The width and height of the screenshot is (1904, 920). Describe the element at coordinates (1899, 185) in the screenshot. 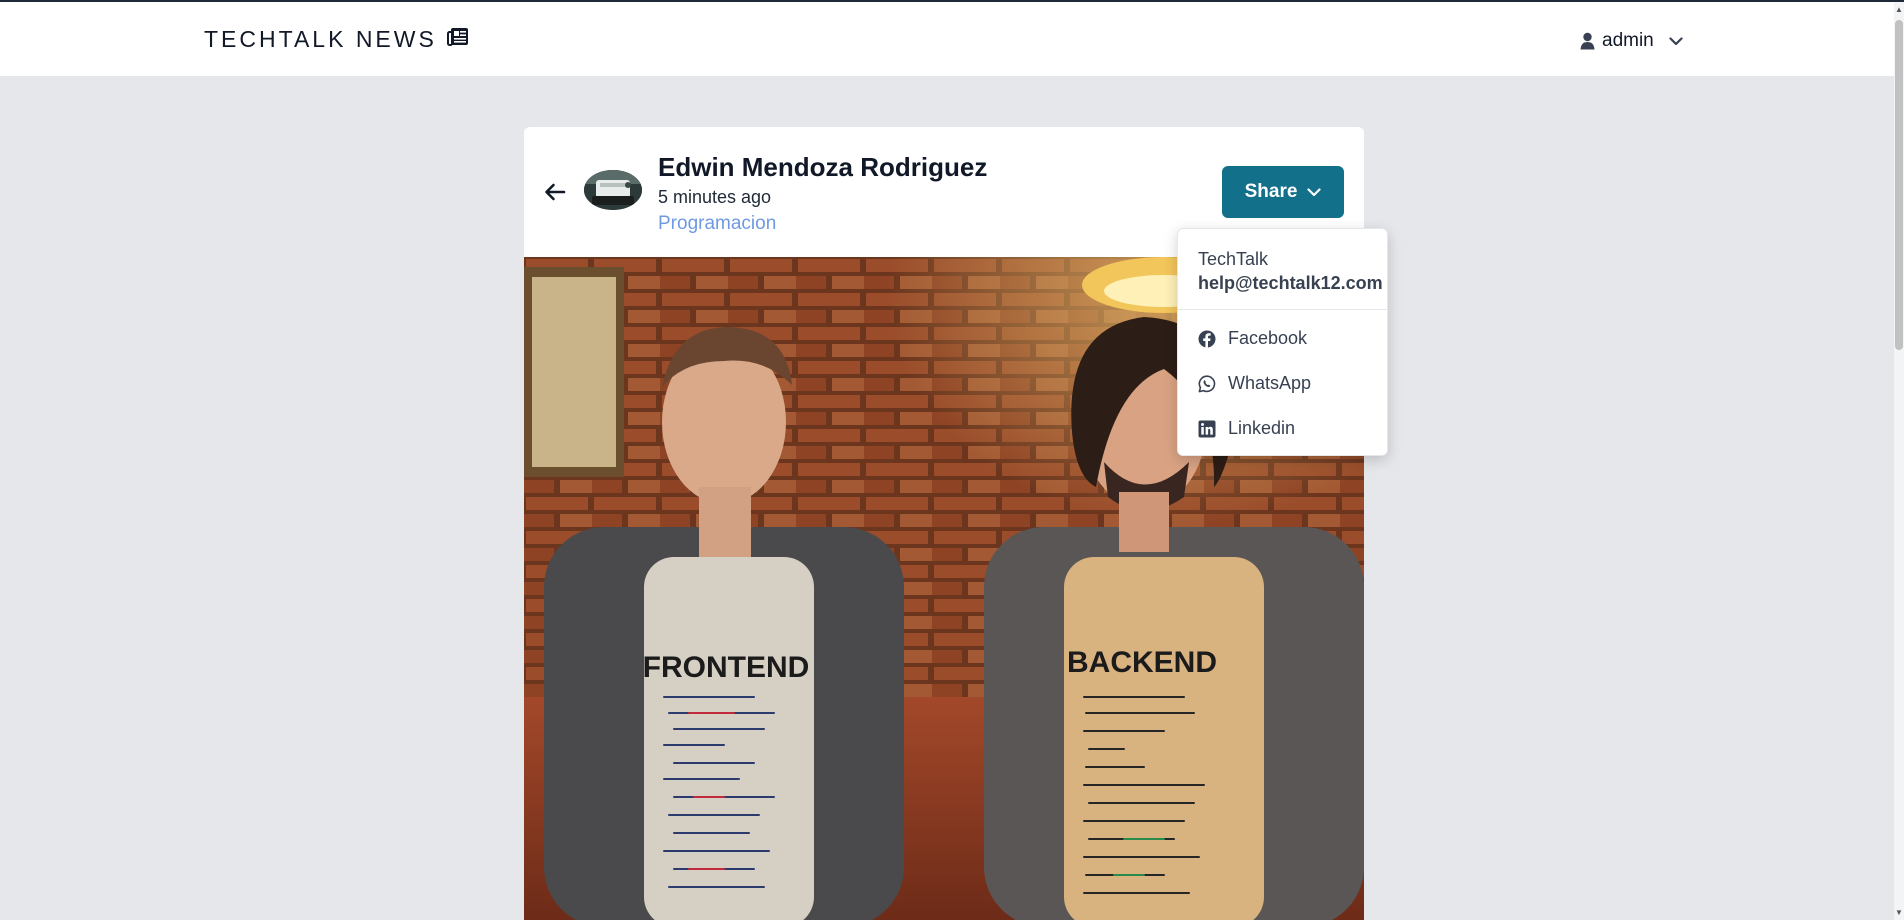

I see `scrollbar-thumb` at that location.